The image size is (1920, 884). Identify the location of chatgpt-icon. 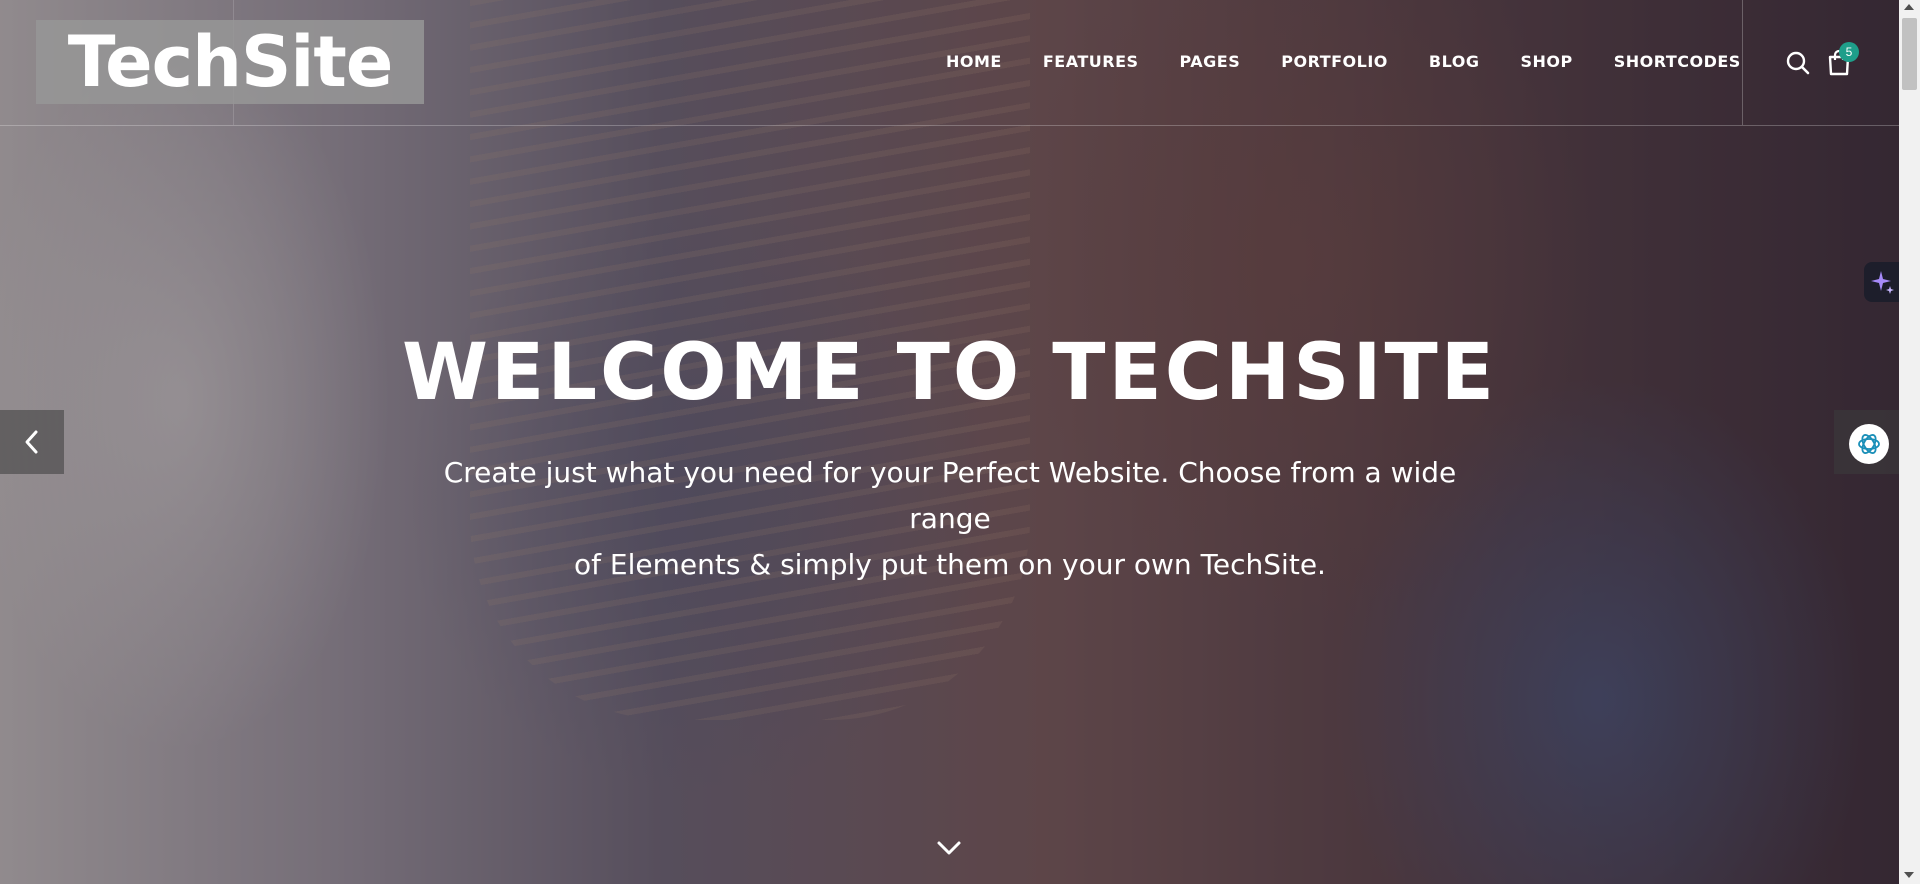
(1869, 444).